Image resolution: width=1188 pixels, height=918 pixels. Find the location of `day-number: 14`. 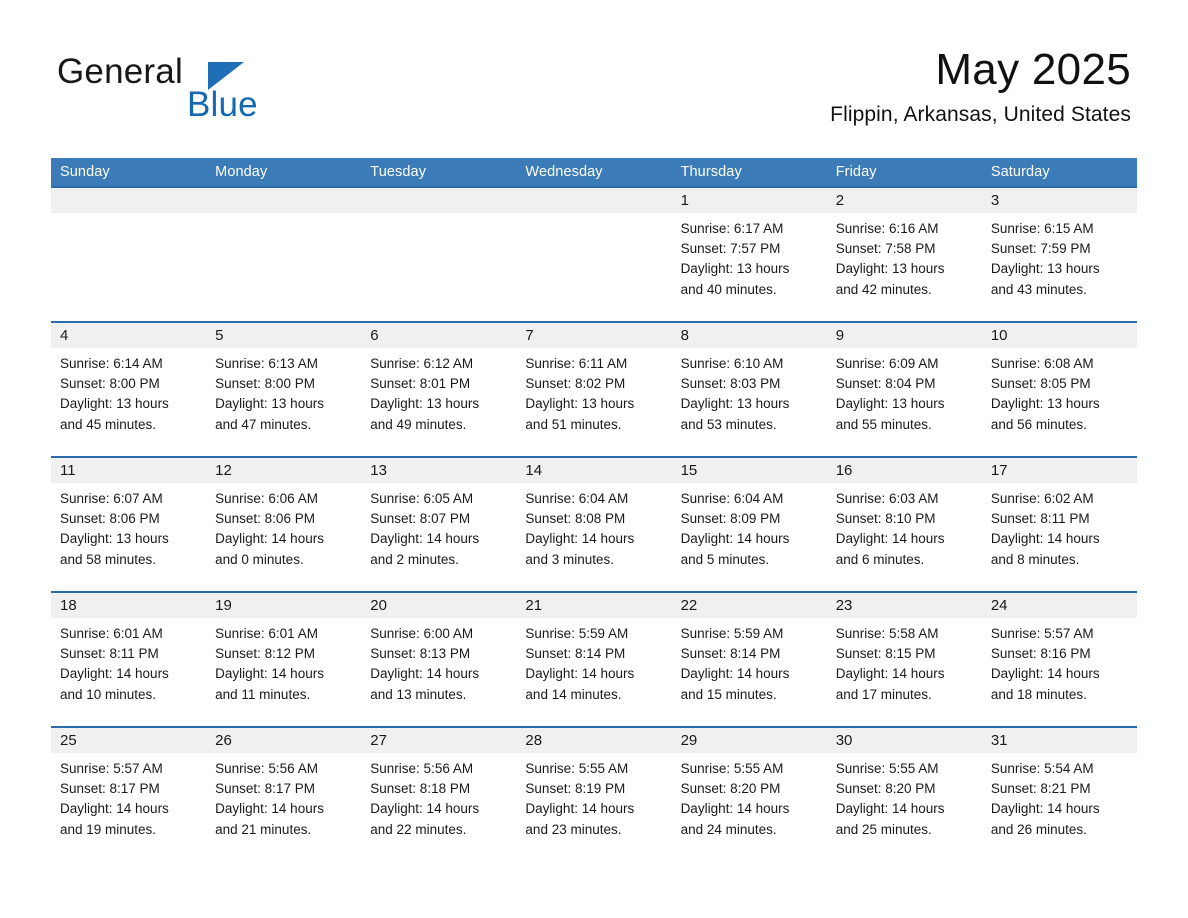

day-number: 14 is located at coordinates (534, 470).